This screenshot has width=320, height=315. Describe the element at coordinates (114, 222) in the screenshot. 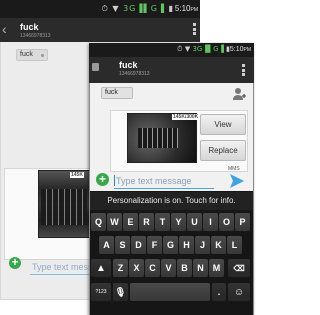

I see `key-w: W` at that location.